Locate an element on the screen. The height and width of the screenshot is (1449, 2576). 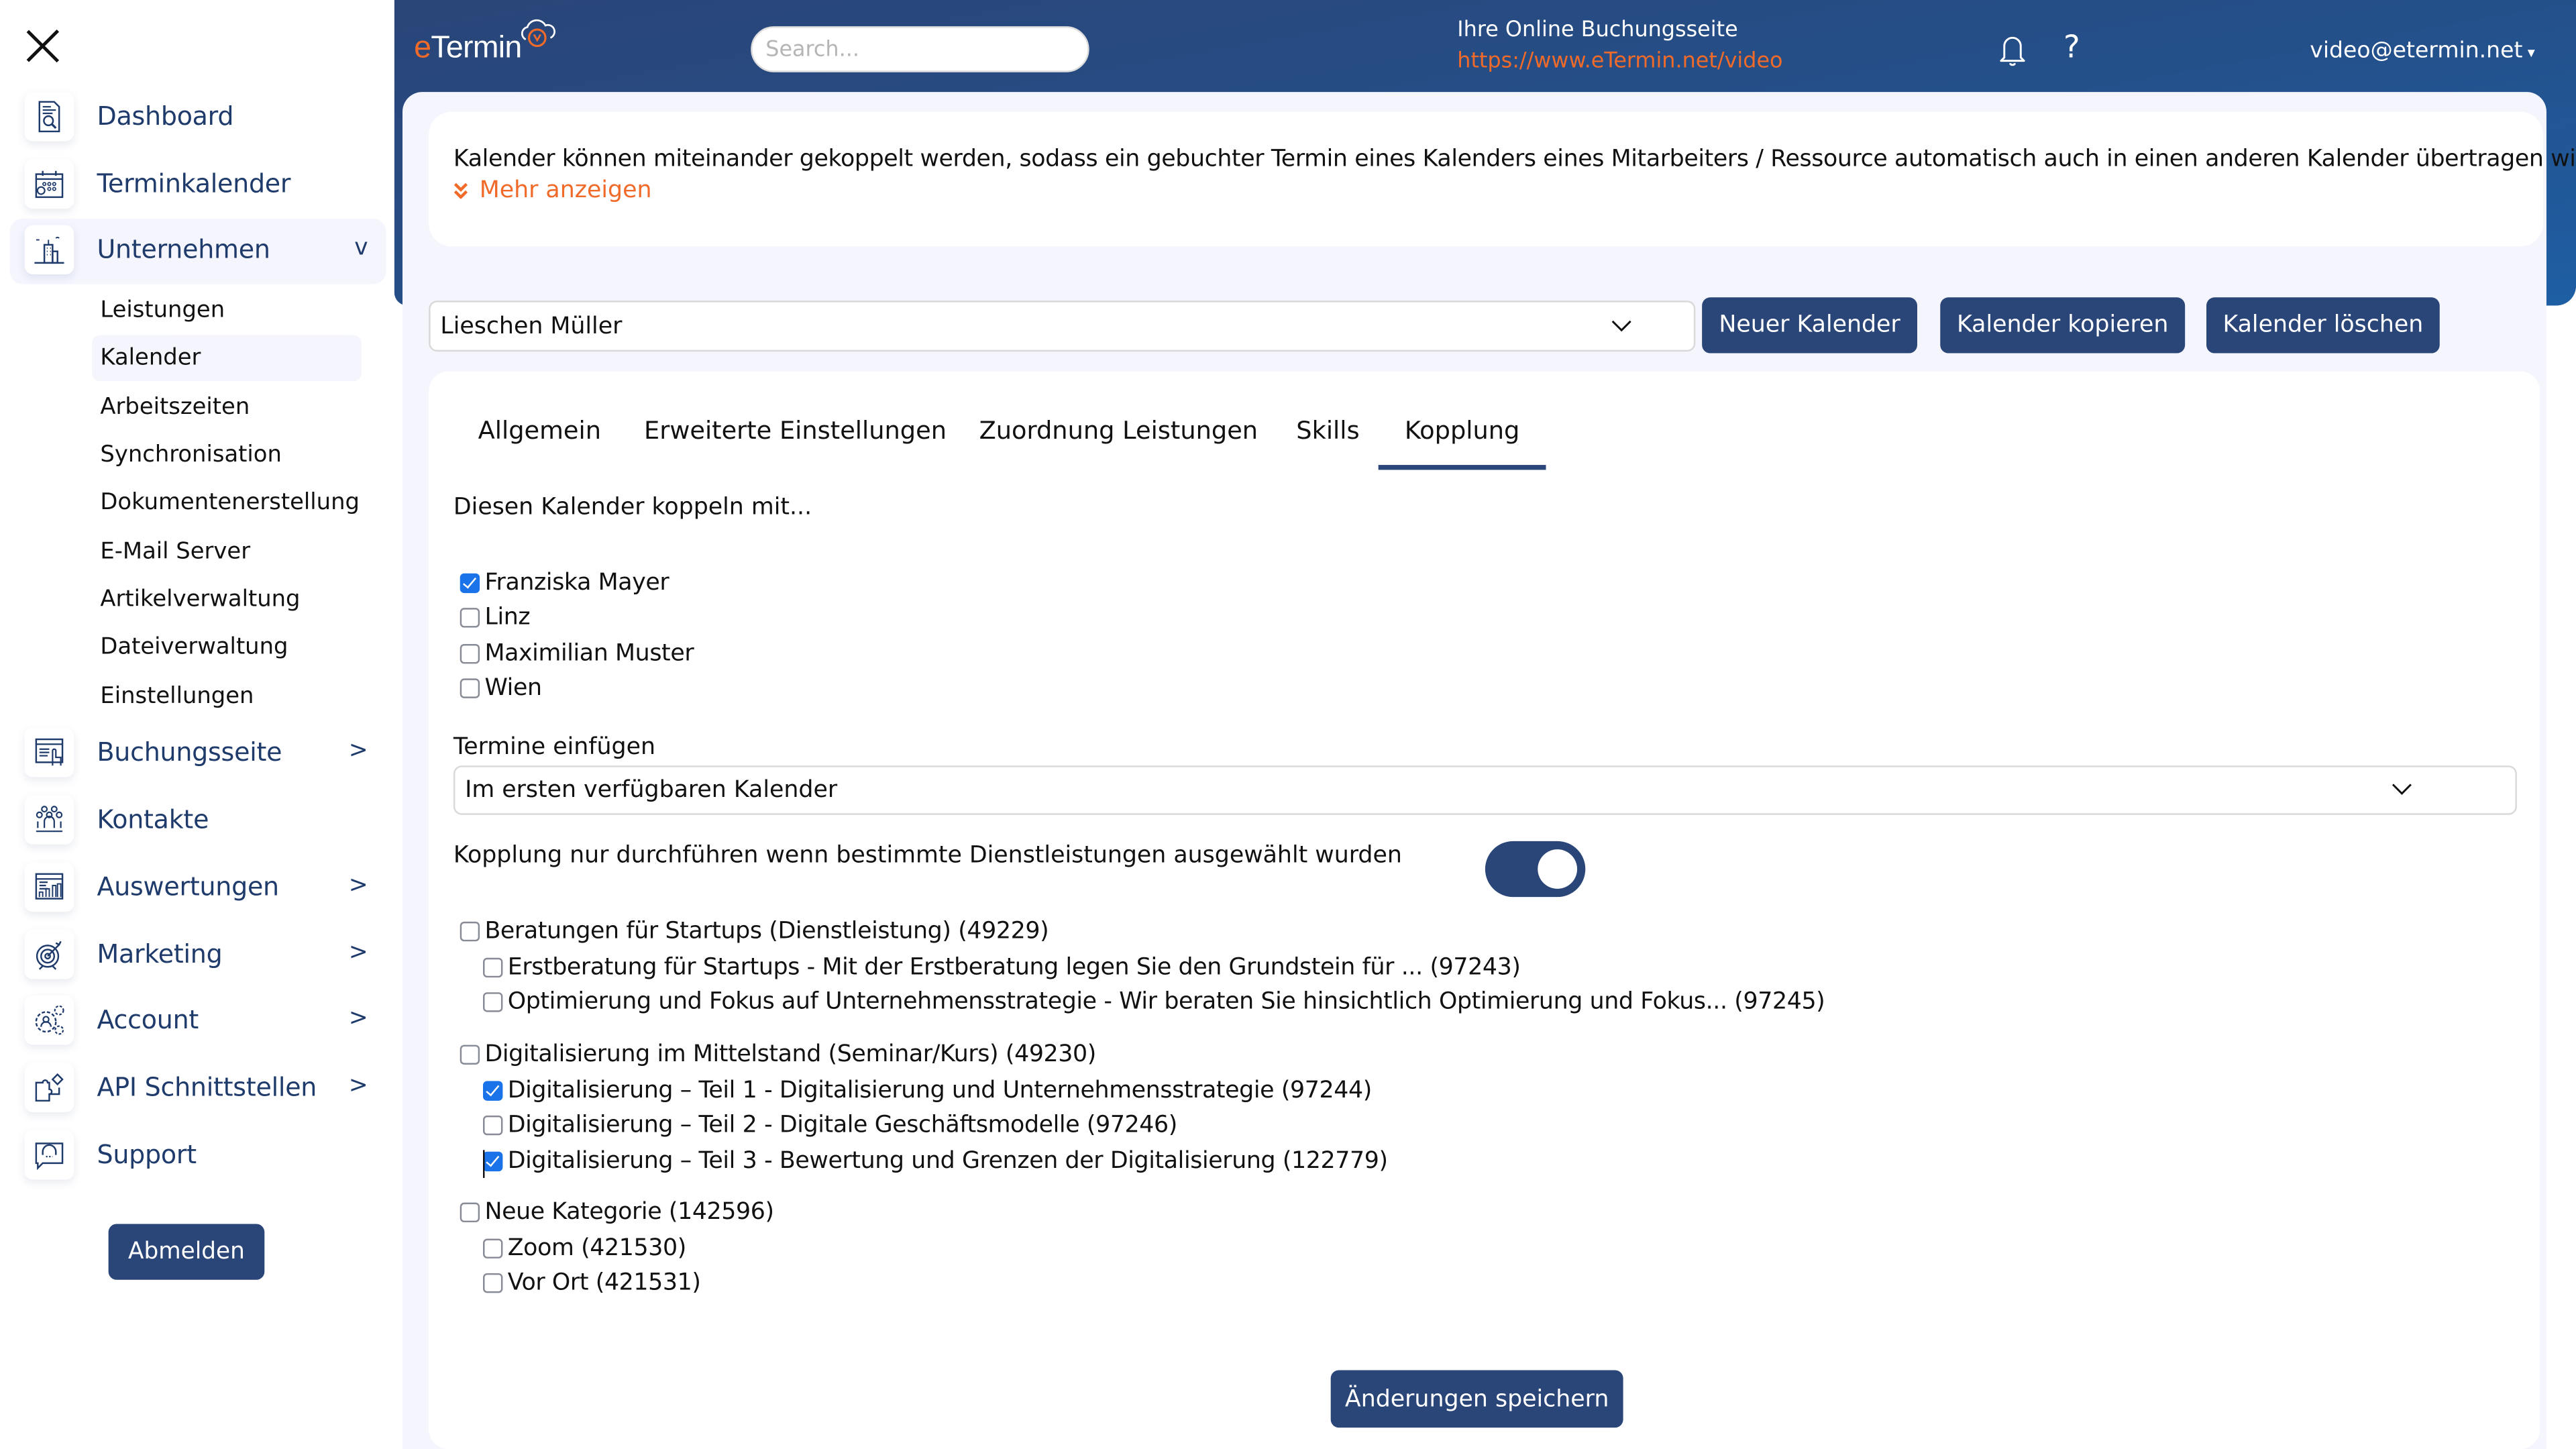
submenu-item-artikelverwaltung: Artikelverwaltung is located at coordinates (227, 600).